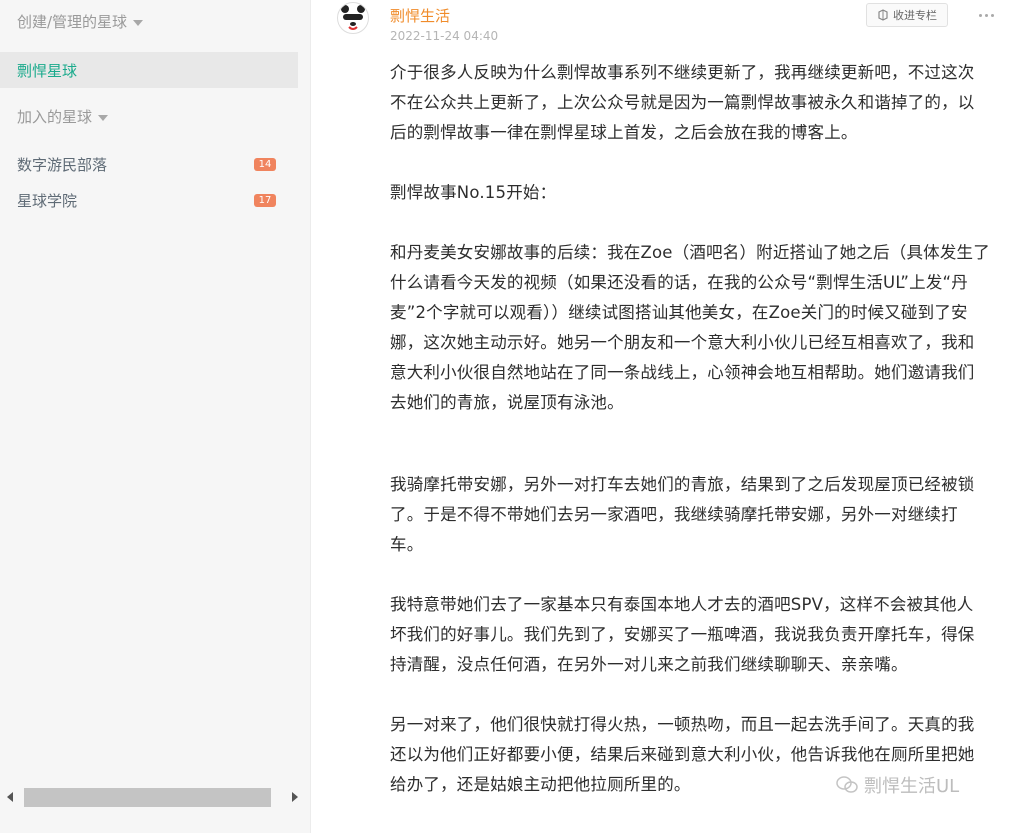 The height and width of the screenshot is (833, 1031). I want to click on unread-badge: 17, so click(265, 200).